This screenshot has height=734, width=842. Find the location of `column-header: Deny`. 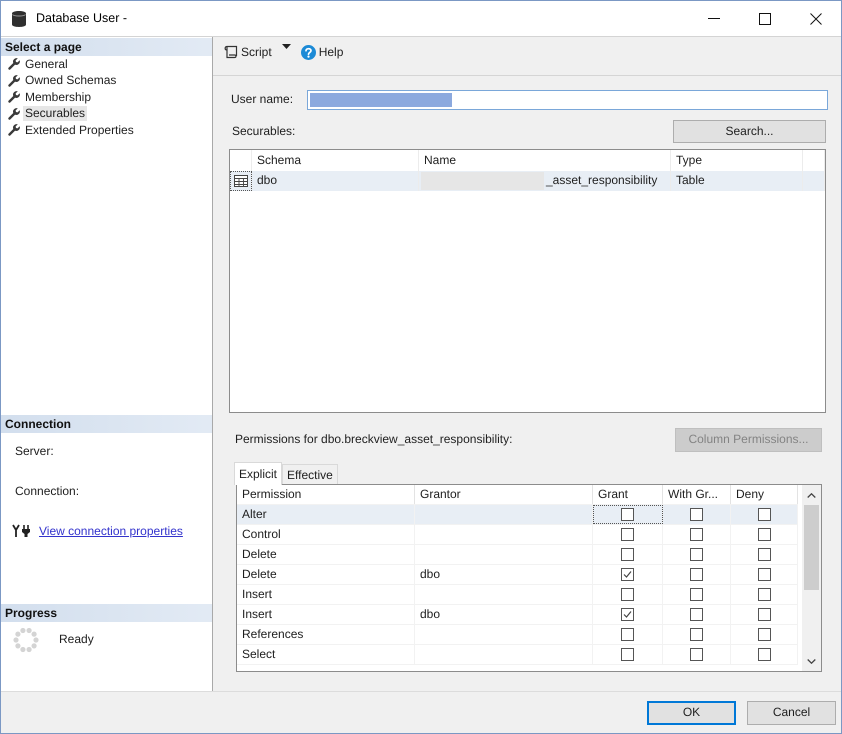

column-header: Deny is located at coordinates (750, 494).